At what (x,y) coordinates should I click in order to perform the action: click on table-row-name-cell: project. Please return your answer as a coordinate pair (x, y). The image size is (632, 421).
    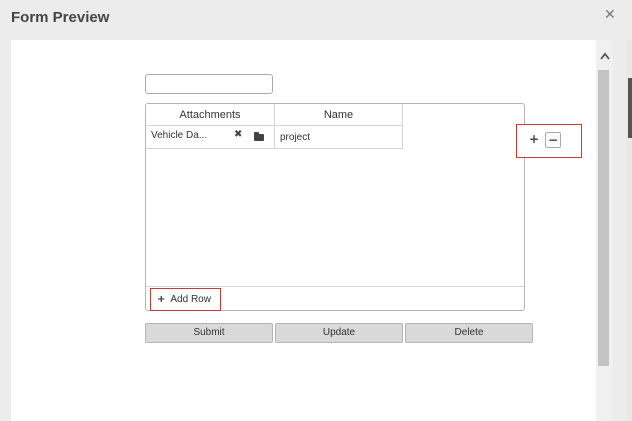
    Looking at the image, I should click on (339, 137).